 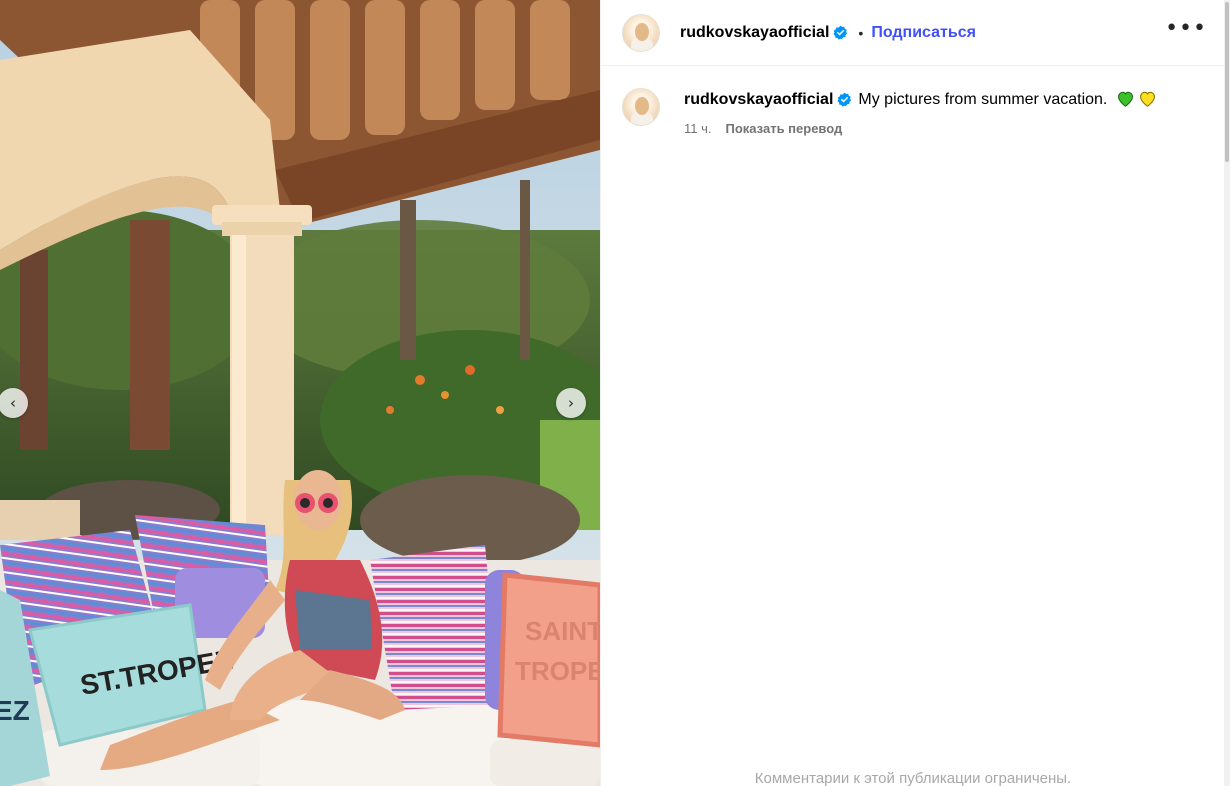 I want to click on author-username: rudkovskayaofficial, so click(x=754, y=33).